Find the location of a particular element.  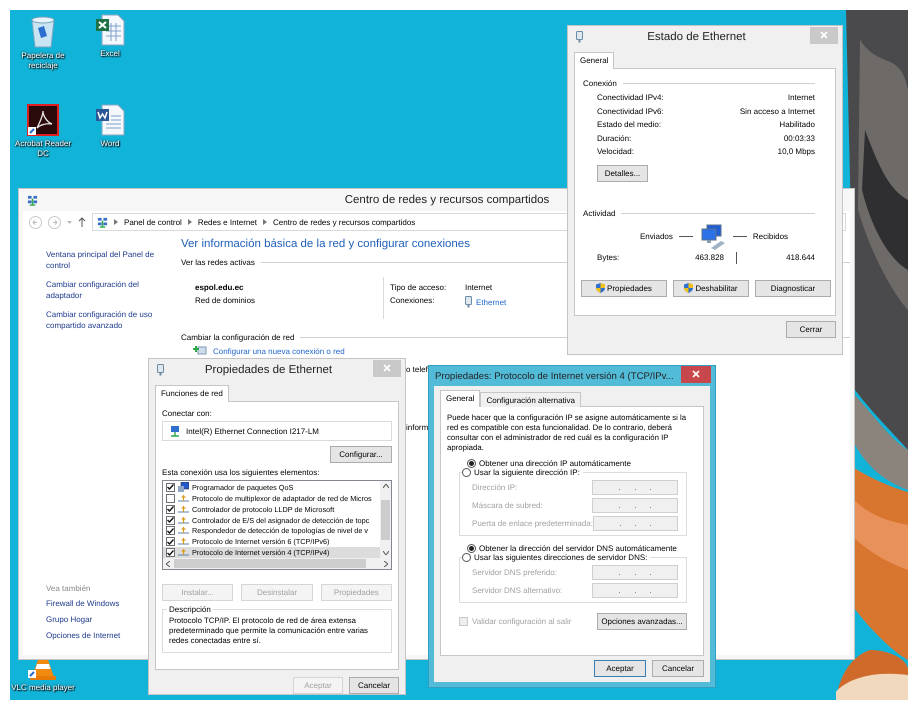

status-value: 10,0 Mbps is located at coordinates (796, 151).